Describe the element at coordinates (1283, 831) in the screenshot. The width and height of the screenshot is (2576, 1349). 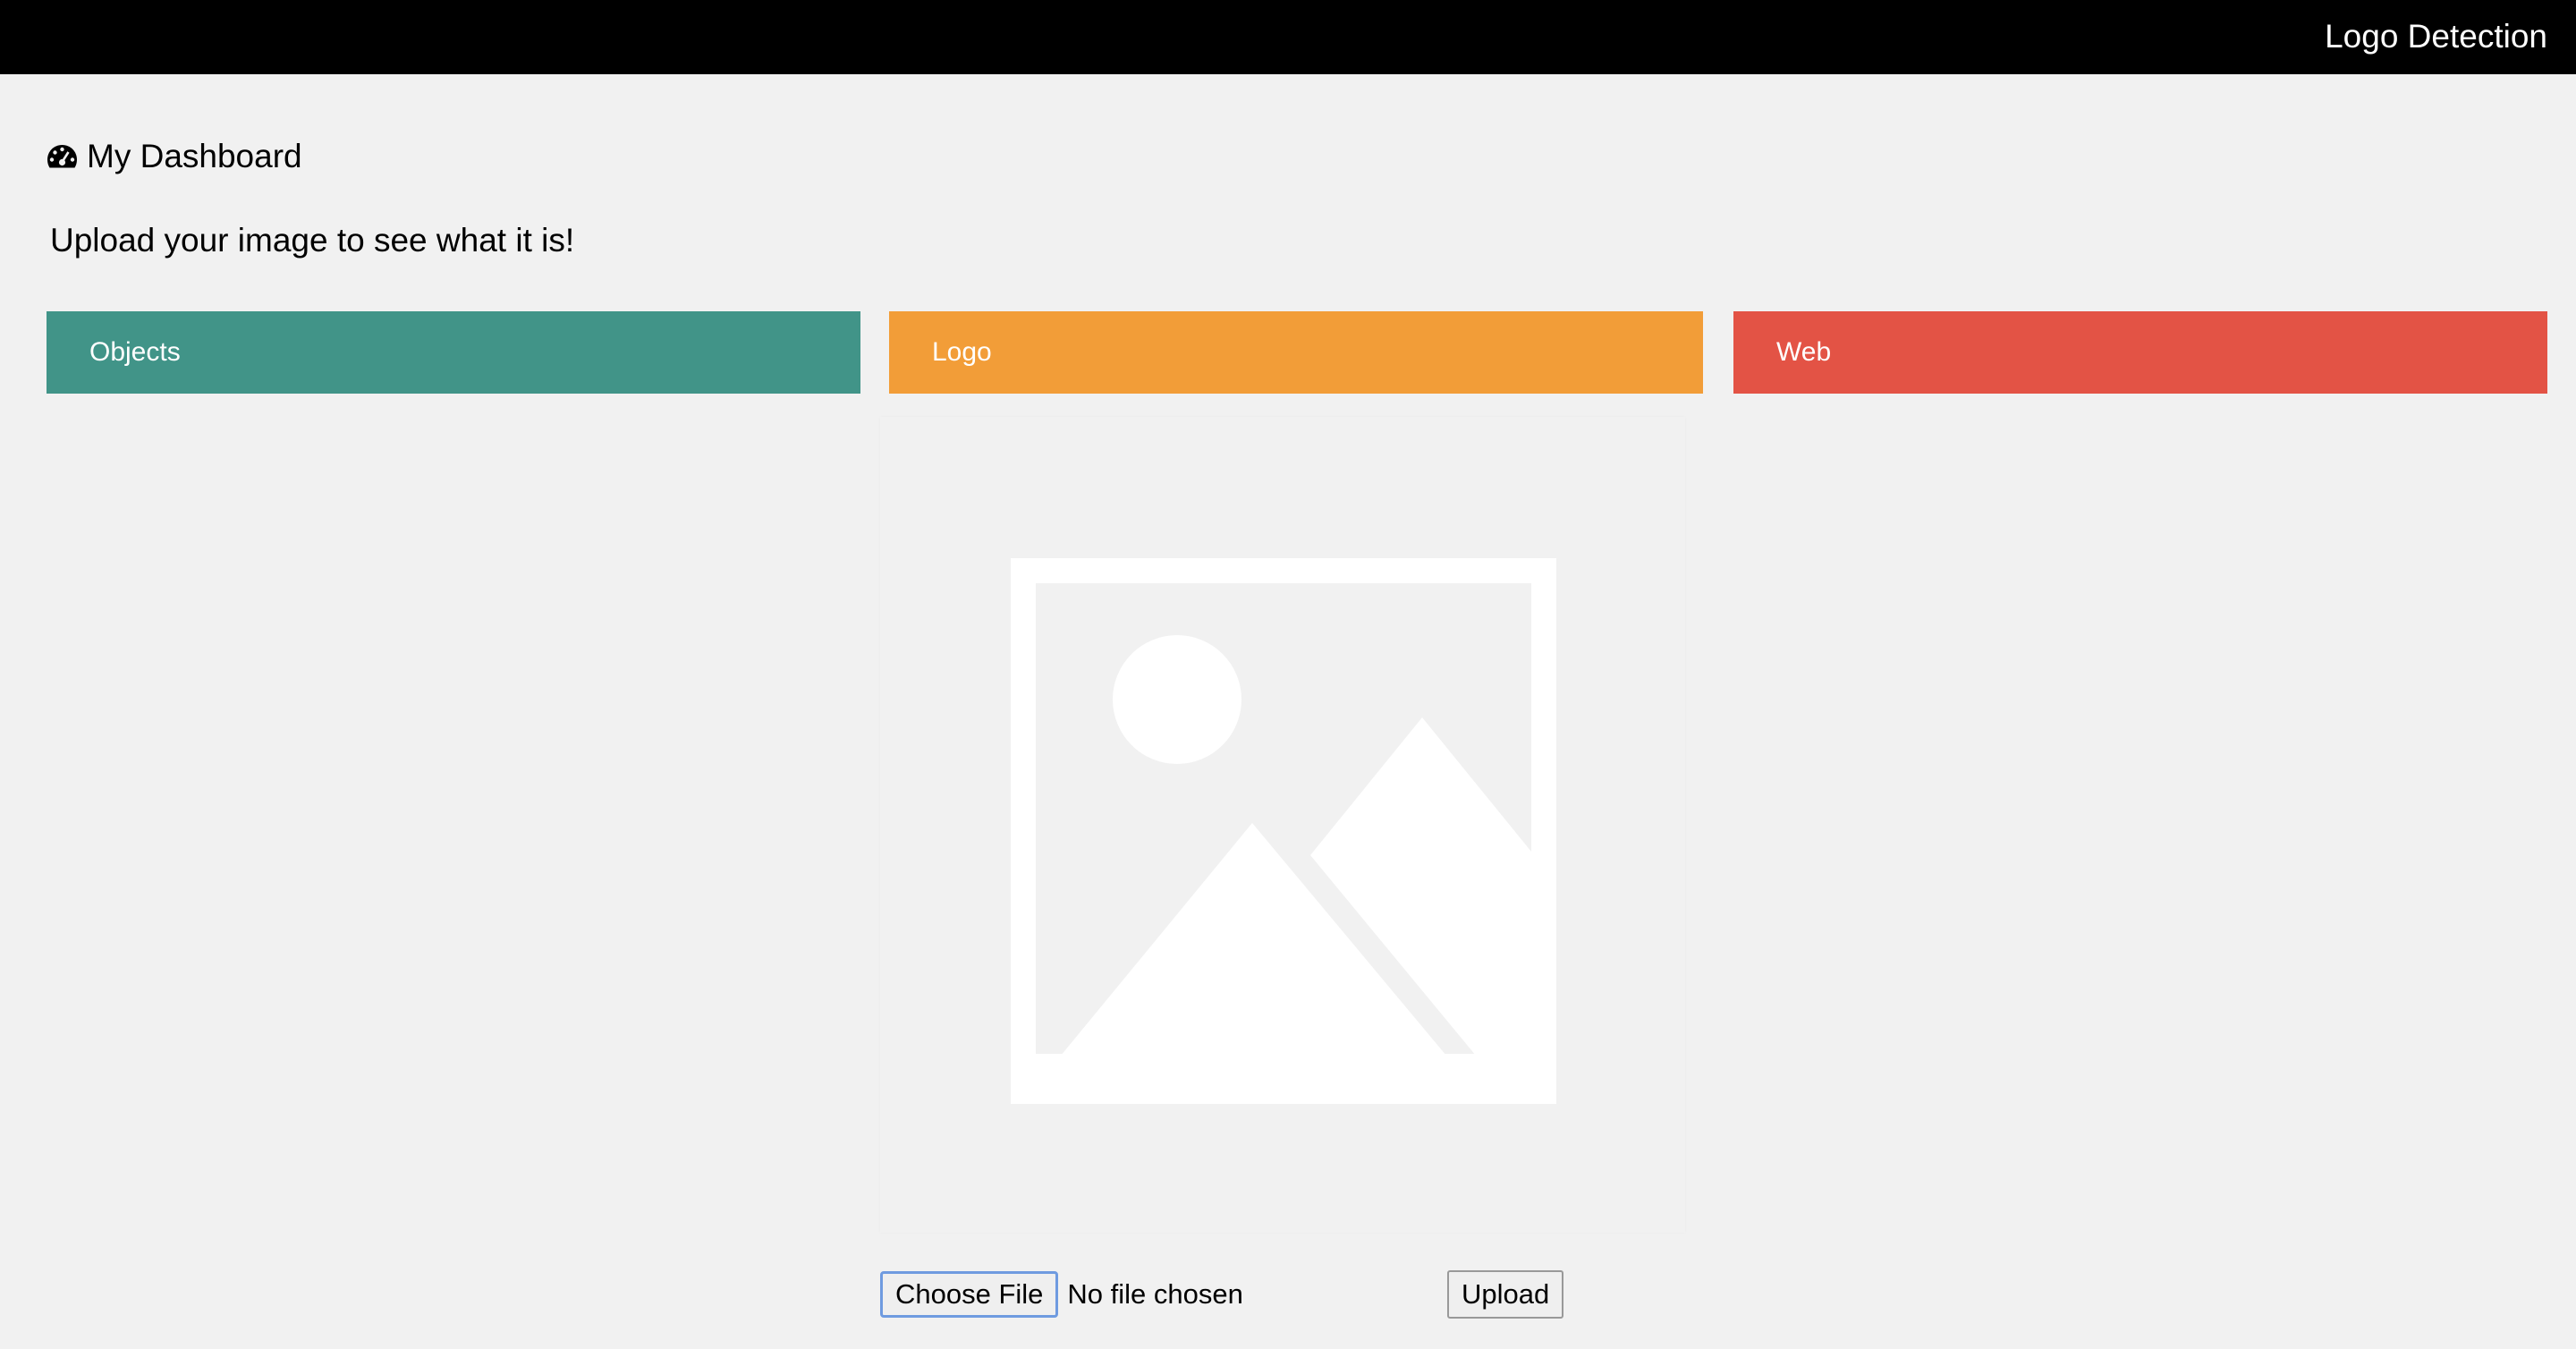
I see `image-placeholder-icon` at that location.